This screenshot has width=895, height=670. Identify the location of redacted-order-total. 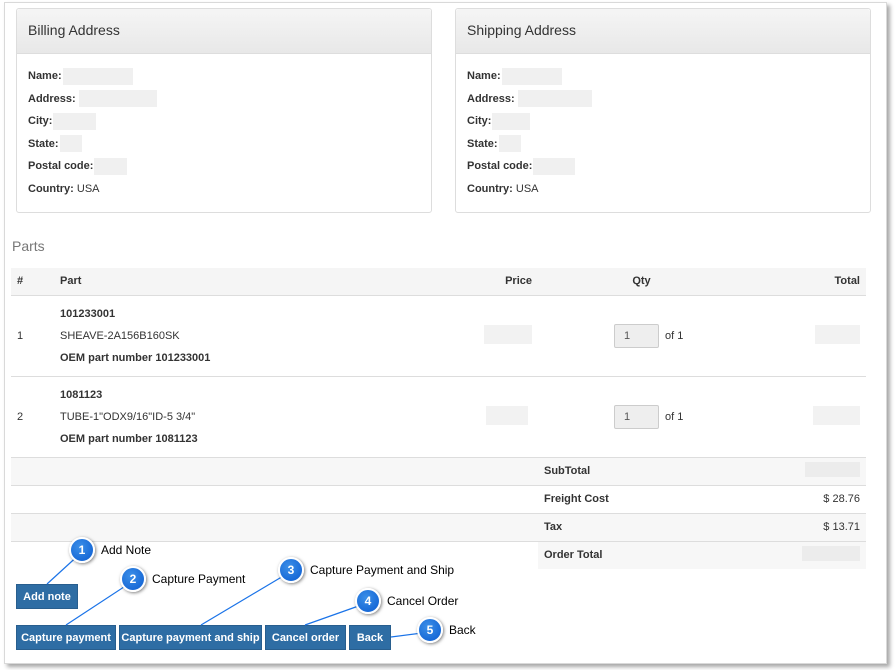
(831, 554).